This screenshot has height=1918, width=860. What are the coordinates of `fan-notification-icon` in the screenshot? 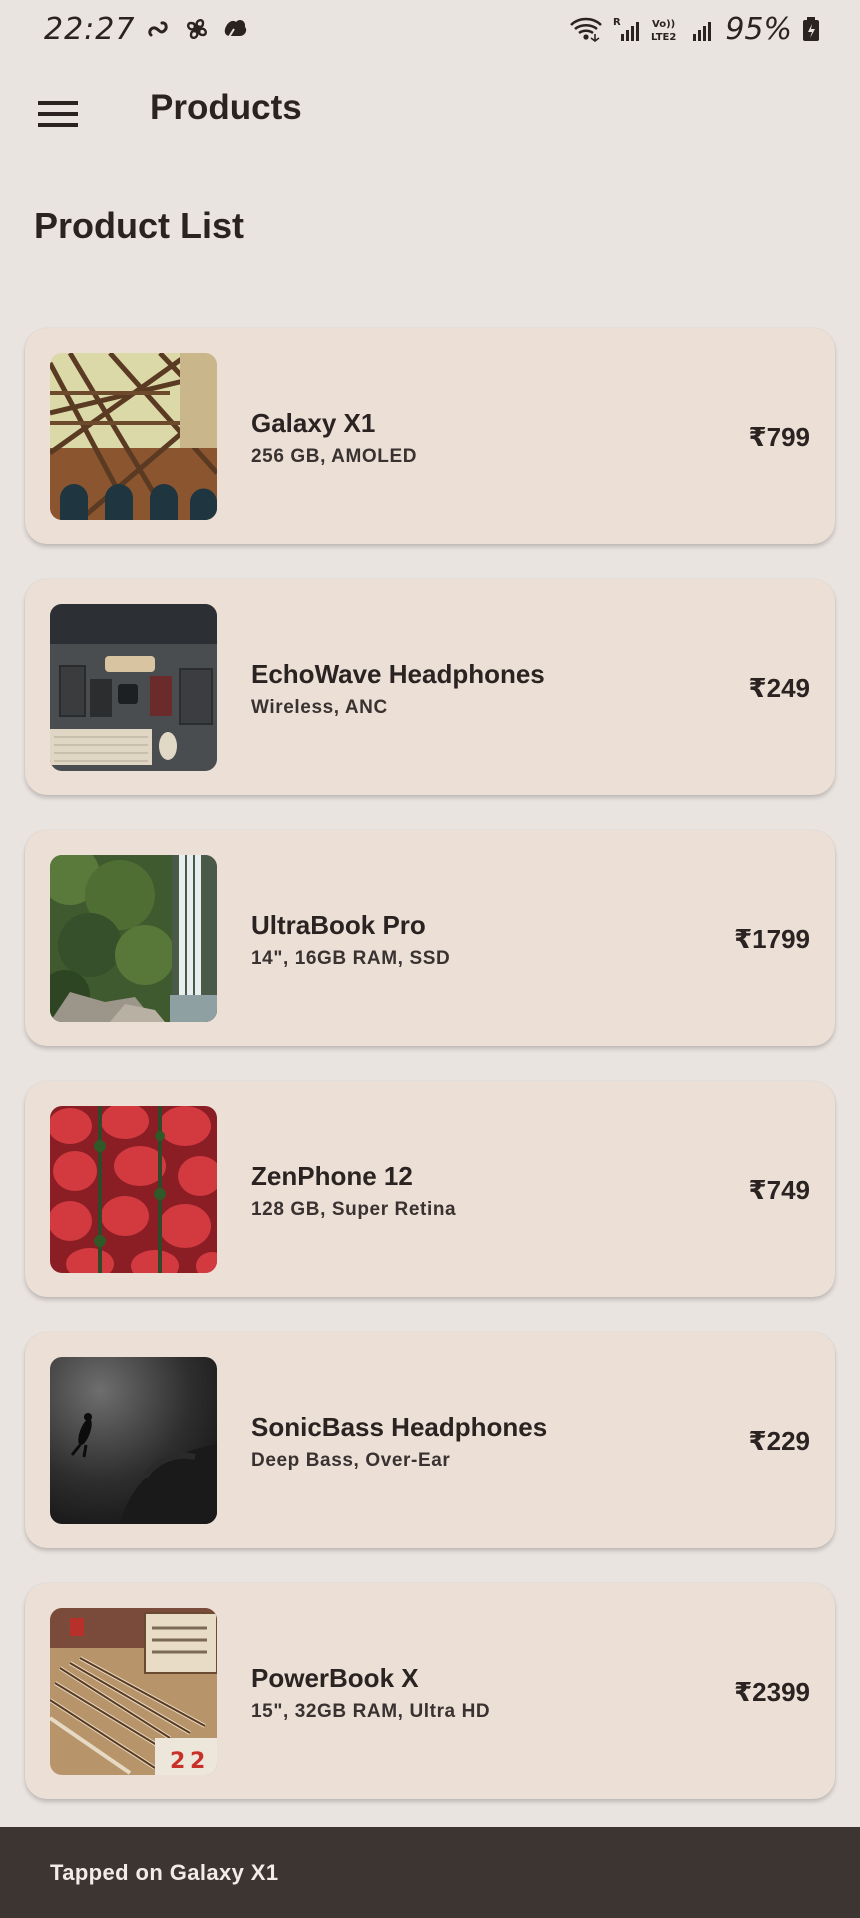 It's located at (197, 29).